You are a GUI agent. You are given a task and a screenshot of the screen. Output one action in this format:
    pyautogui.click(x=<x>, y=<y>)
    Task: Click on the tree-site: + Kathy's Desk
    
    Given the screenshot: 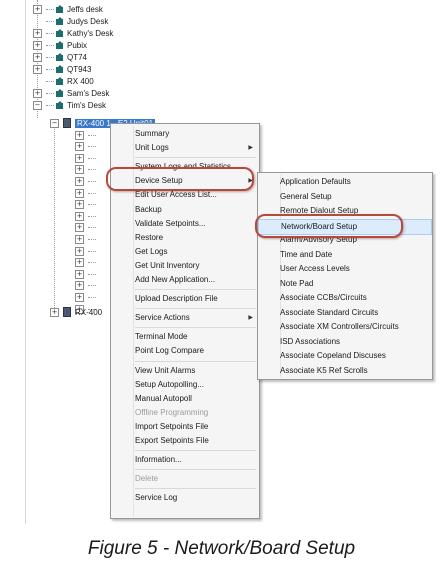 What is the action you would take?
    pyautogui.click(x=73, y=33)
    